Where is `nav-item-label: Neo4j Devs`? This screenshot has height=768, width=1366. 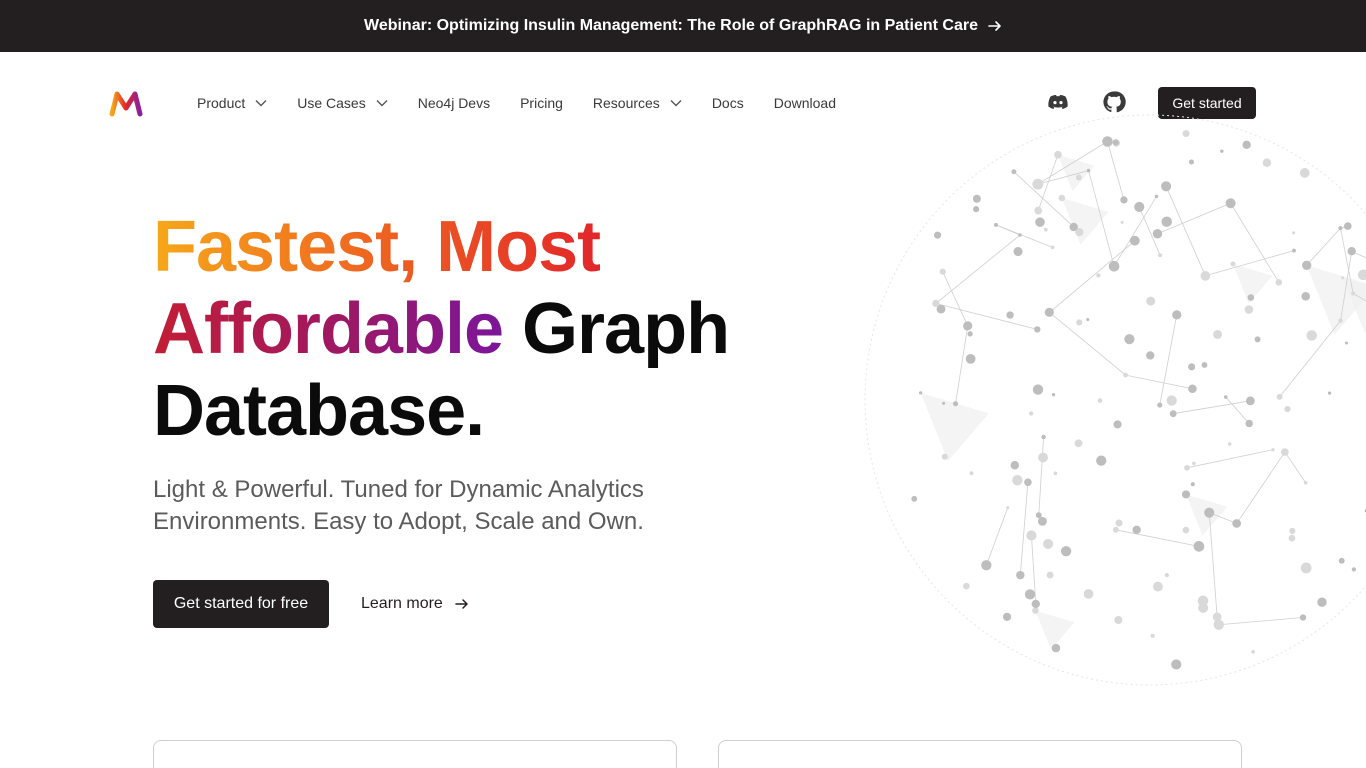 nav-item-label: Neo4j Devs is located at coordinates (454, 103).